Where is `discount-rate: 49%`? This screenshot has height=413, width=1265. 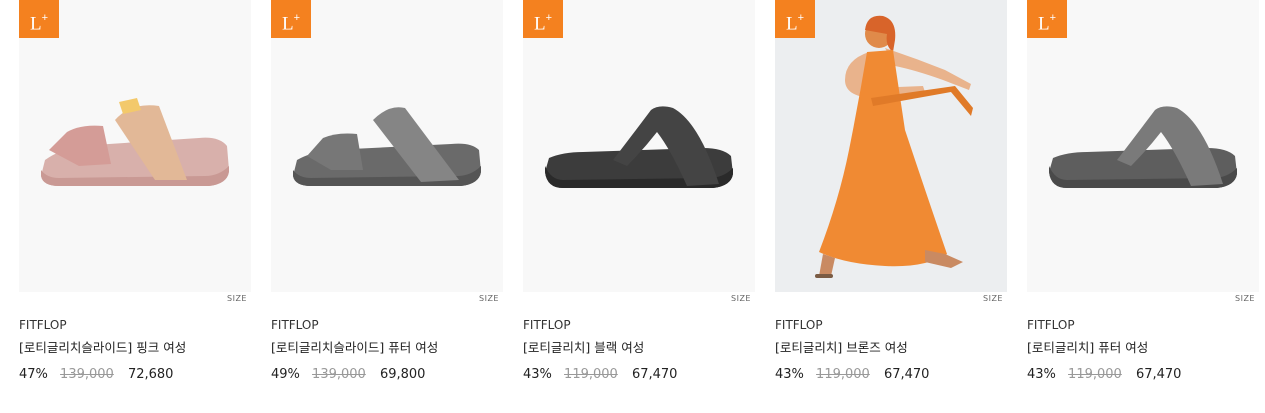 discount-rate: 49% is located at coordinates (285, 374).